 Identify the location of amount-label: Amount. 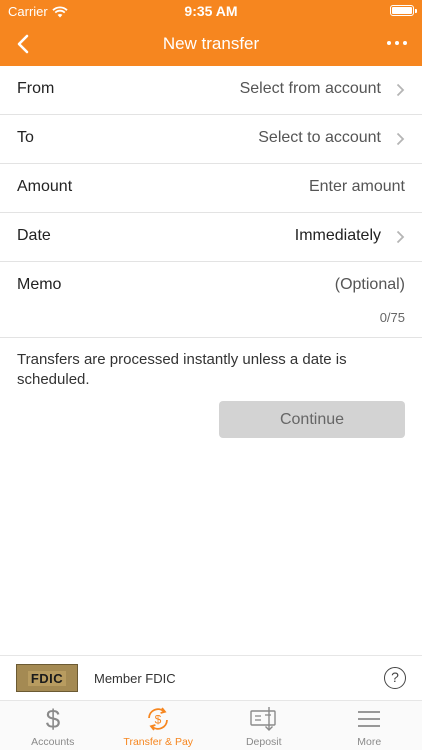
(45, 186).